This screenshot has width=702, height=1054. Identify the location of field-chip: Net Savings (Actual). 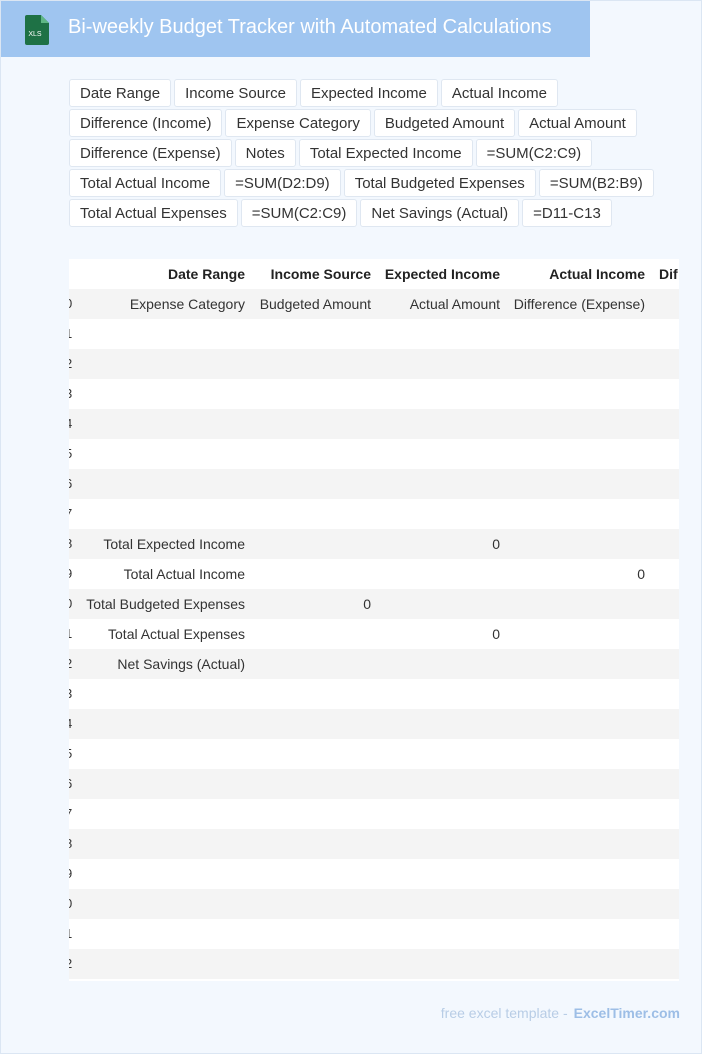
(440, 213).